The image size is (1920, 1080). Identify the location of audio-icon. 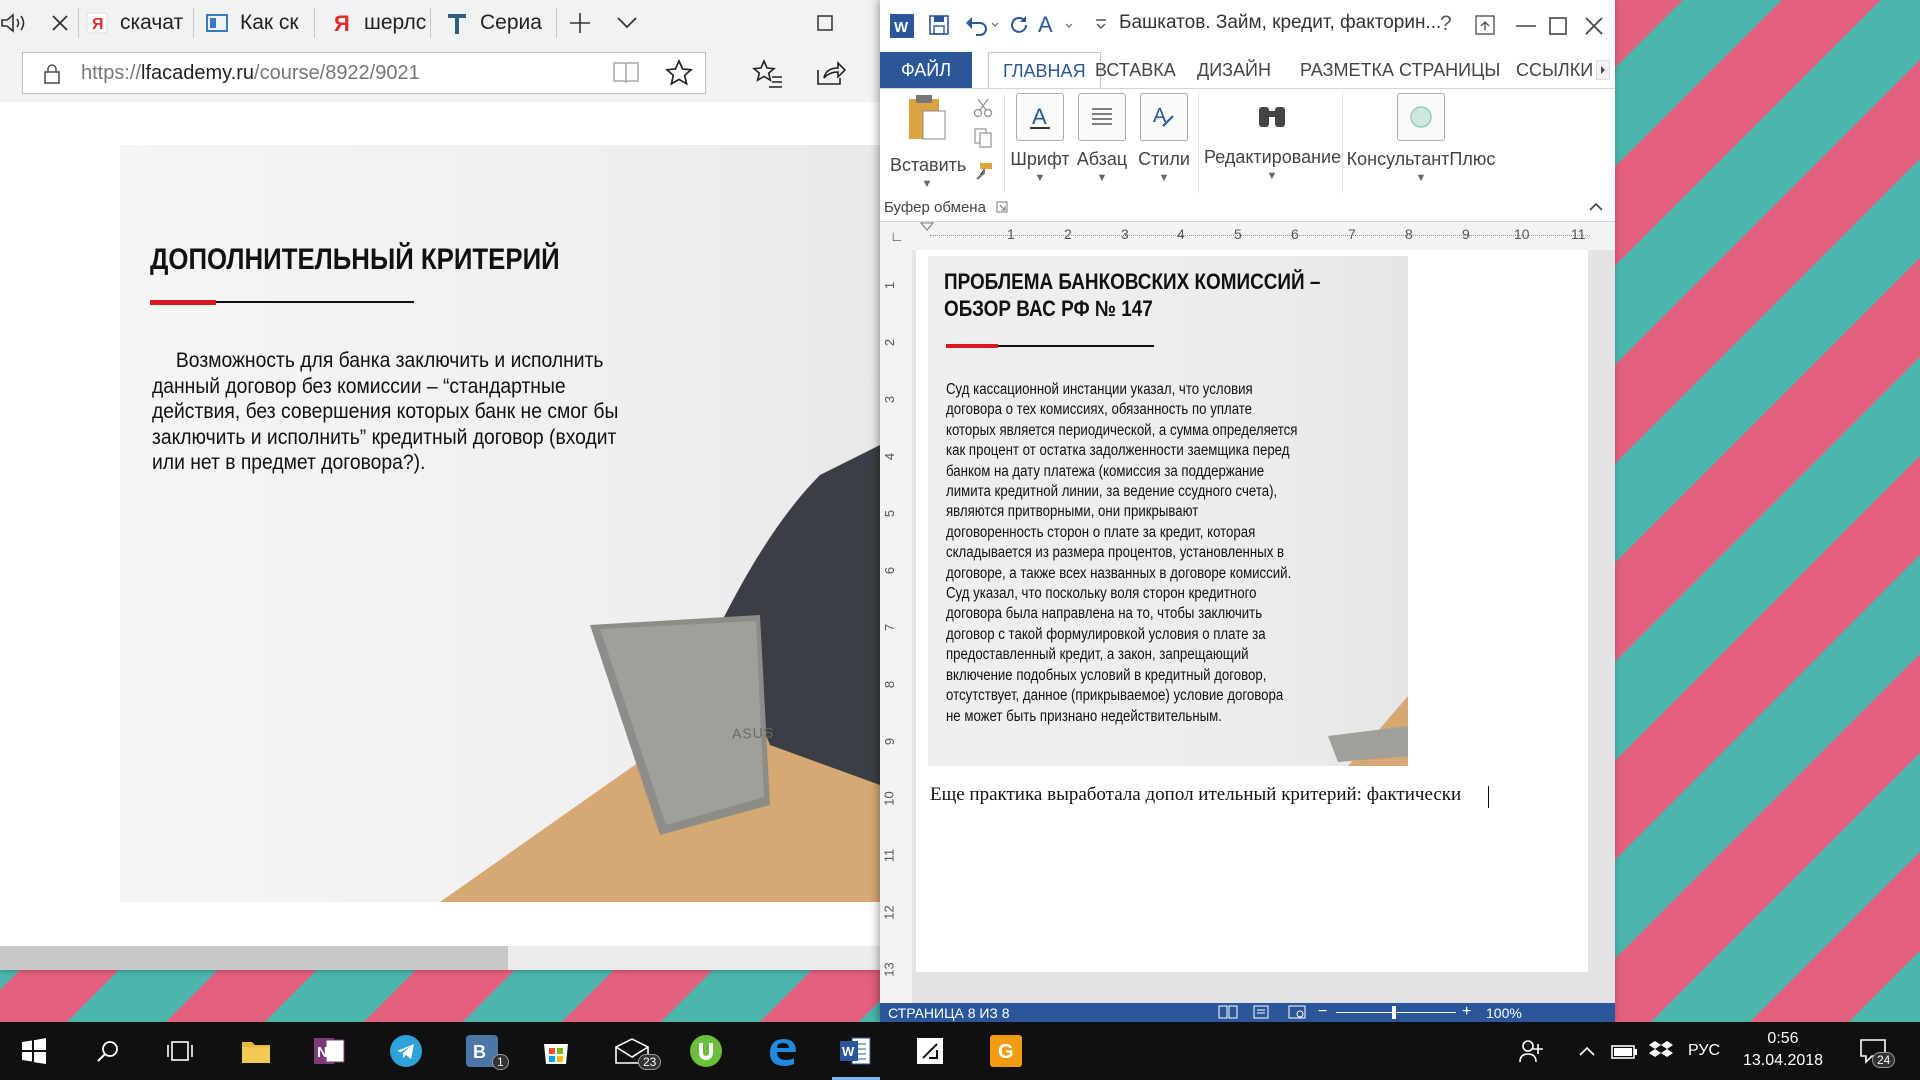
(14, 23).